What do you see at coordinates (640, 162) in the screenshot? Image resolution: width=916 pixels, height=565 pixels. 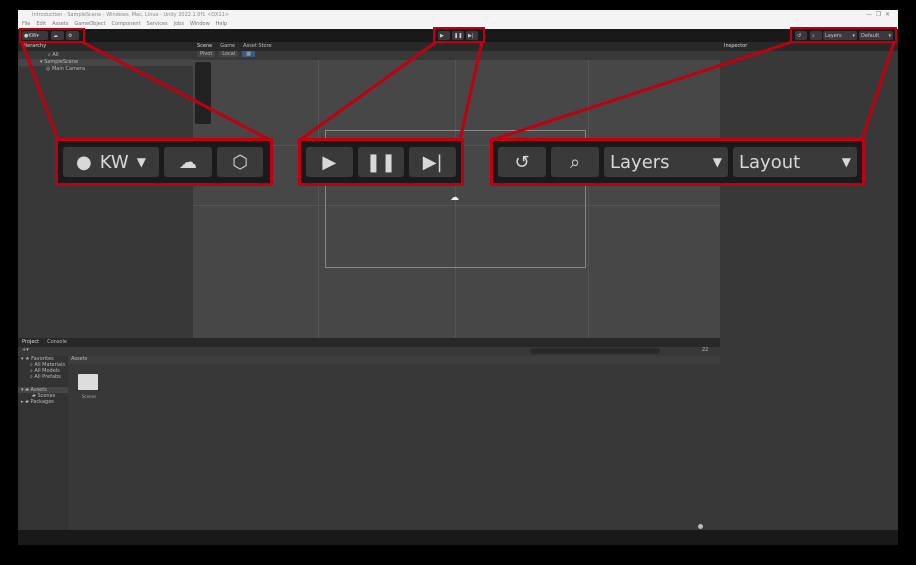 I see `callout-layers-label: Layers` at bounding box center [640, 162].